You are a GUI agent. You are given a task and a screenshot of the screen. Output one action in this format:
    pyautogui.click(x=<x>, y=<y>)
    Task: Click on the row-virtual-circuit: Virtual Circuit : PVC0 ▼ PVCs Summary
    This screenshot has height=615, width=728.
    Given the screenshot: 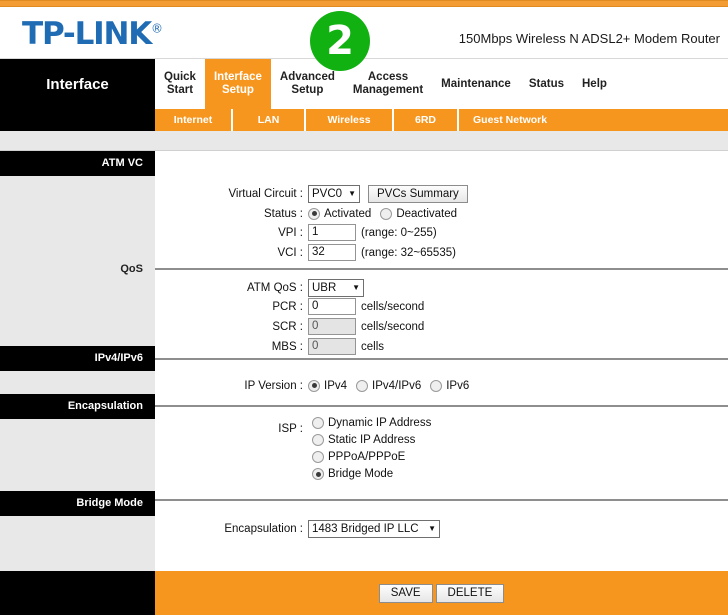 What is the action you would take?
    pyautogui.click(x=314, y=193)
    